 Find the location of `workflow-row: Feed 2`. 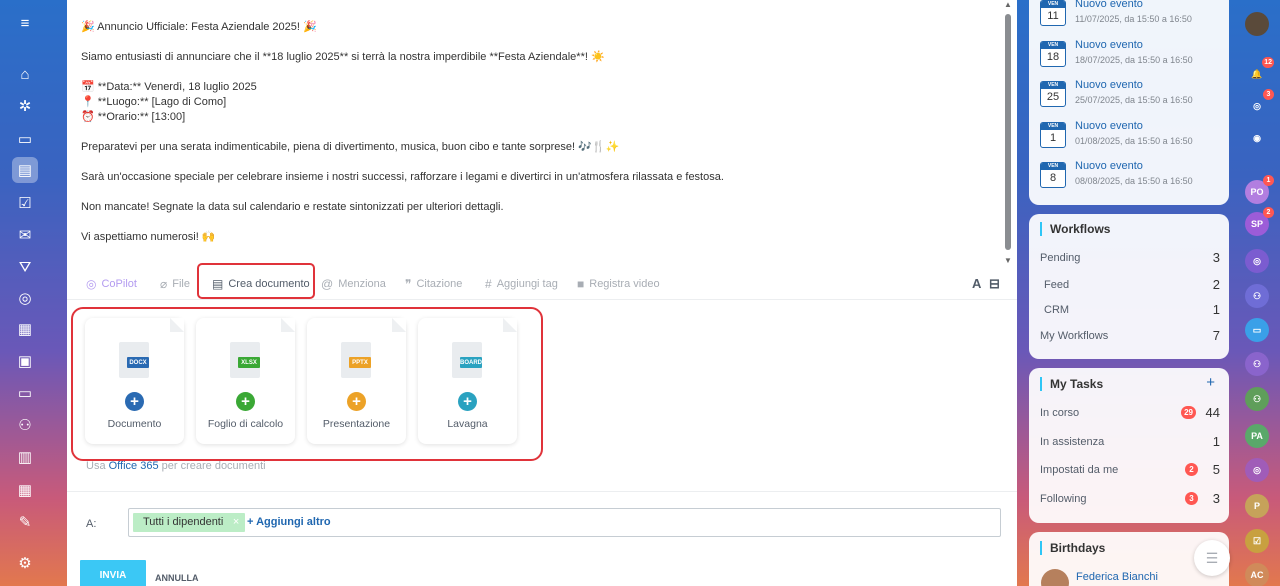

workflow-row: Feed 2 is located at coordinates (1130, 284).